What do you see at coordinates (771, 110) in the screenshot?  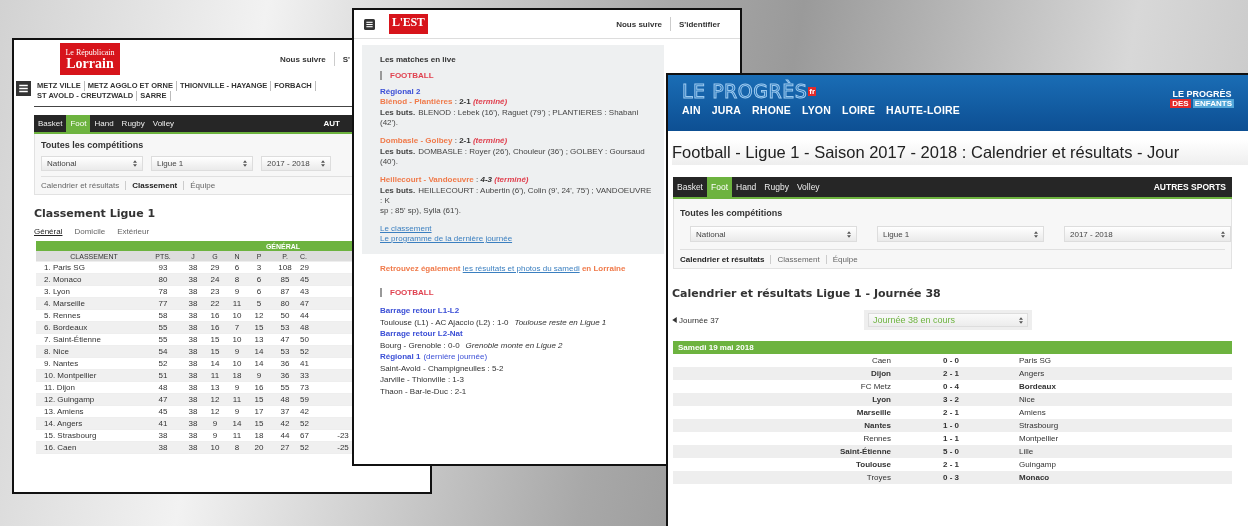 I see `region-link: RHONE` at bounding box center [771, 110].